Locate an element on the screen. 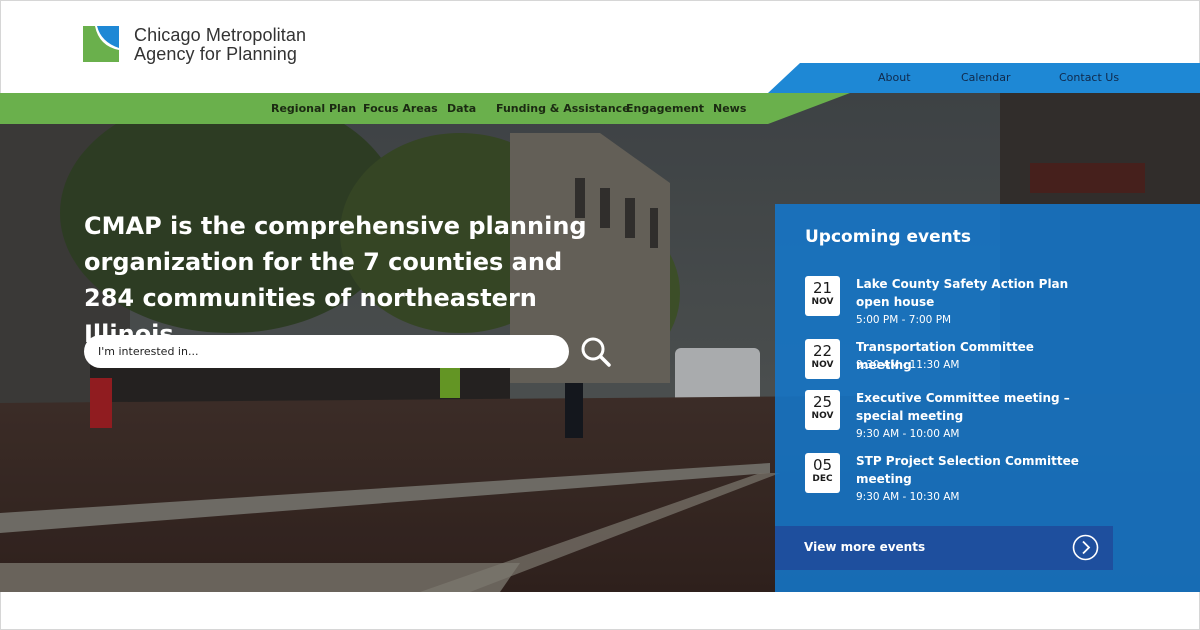  logo-line-2: Agency for Planning is located at coordinates (216, 54).